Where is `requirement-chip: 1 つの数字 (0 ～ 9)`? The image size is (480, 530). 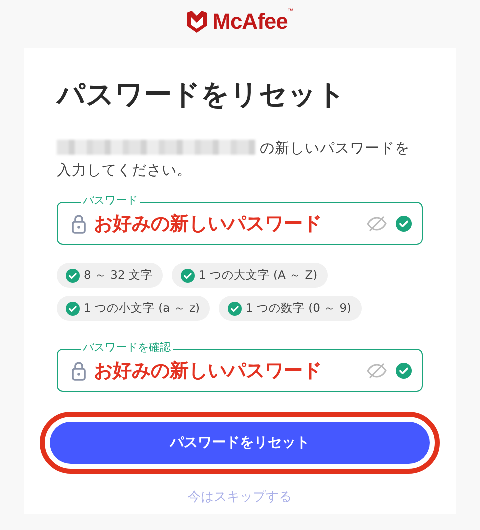 requirement-chip: 1 つの数字 (0 ～ 9) is located at coordinates (290, 308).